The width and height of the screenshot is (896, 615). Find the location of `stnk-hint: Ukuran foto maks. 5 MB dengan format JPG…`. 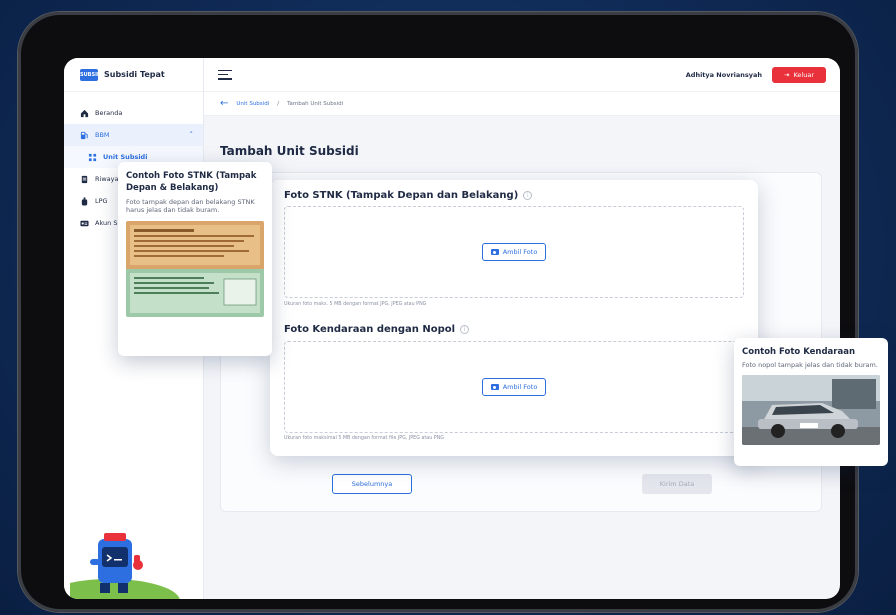

stnk-hint: Ukuran foto maks. 5 MB dengan format JPG… is located at coordinates (355, 304).